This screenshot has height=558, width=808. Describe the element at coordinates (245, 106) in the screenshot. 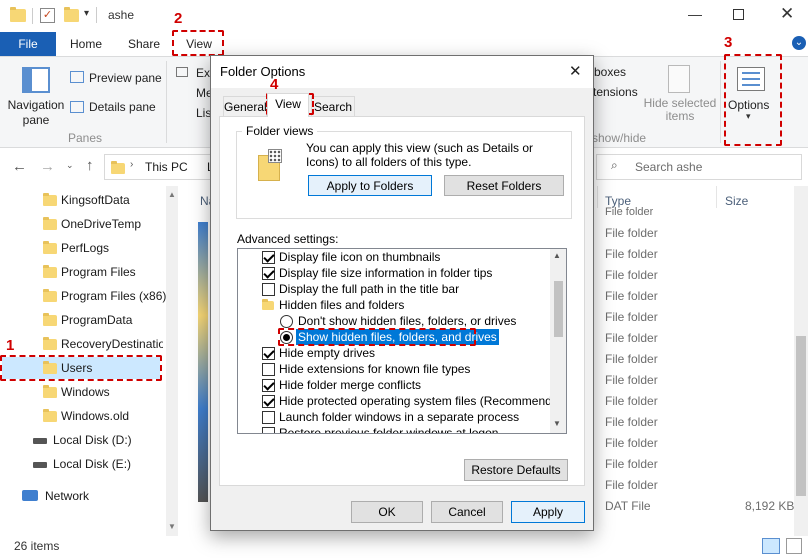

I see `tab-general: General` at that location.